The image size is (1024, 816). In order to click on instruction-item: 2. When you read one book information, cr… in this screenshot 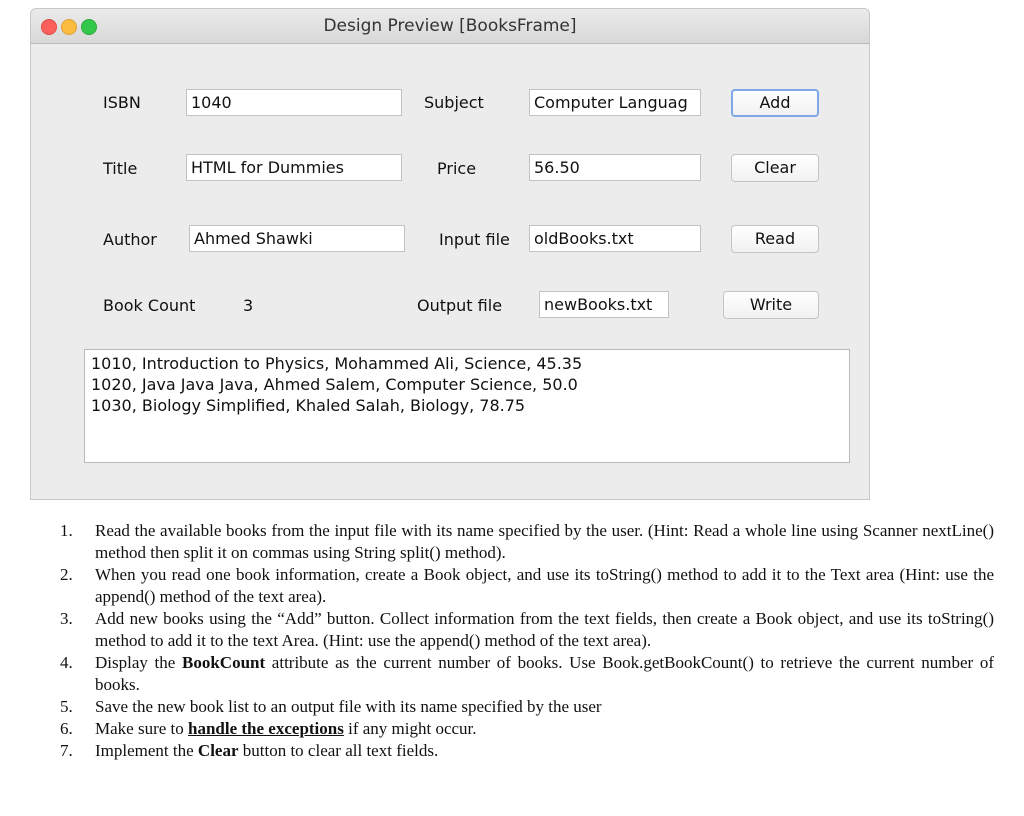, I will do `click(527, 586)`.